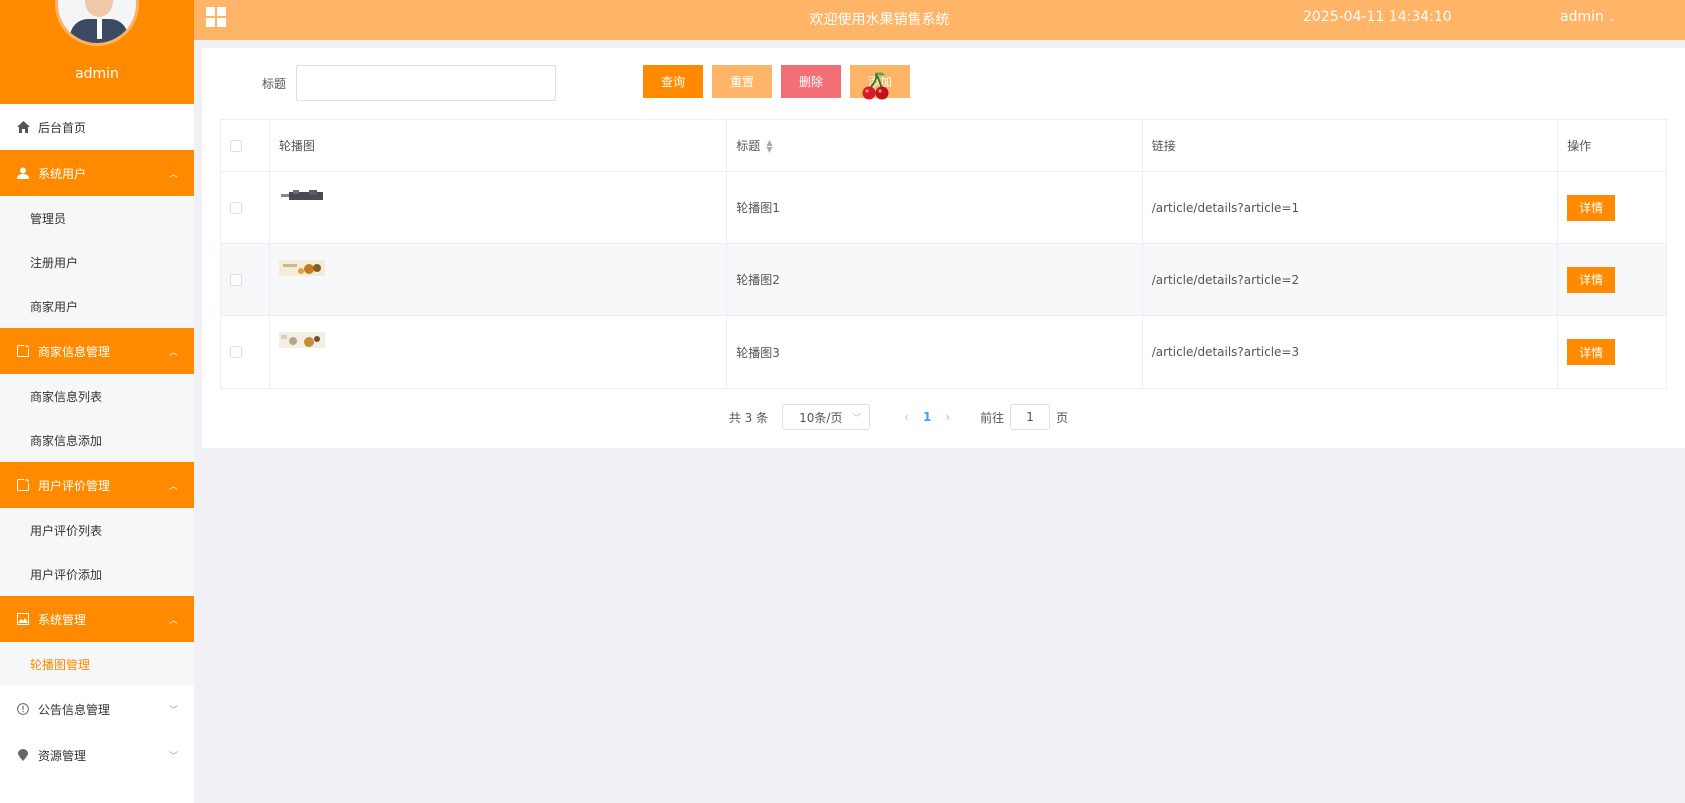 The height and width of the screenshot is (803, 1685). I want to click on menu-group-resources: 资源管理 ﹀, so click(97, 755).